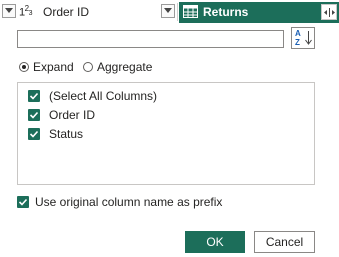  I want to click on column-header-strip: 123 Order ID Returns, so click(169, 12).